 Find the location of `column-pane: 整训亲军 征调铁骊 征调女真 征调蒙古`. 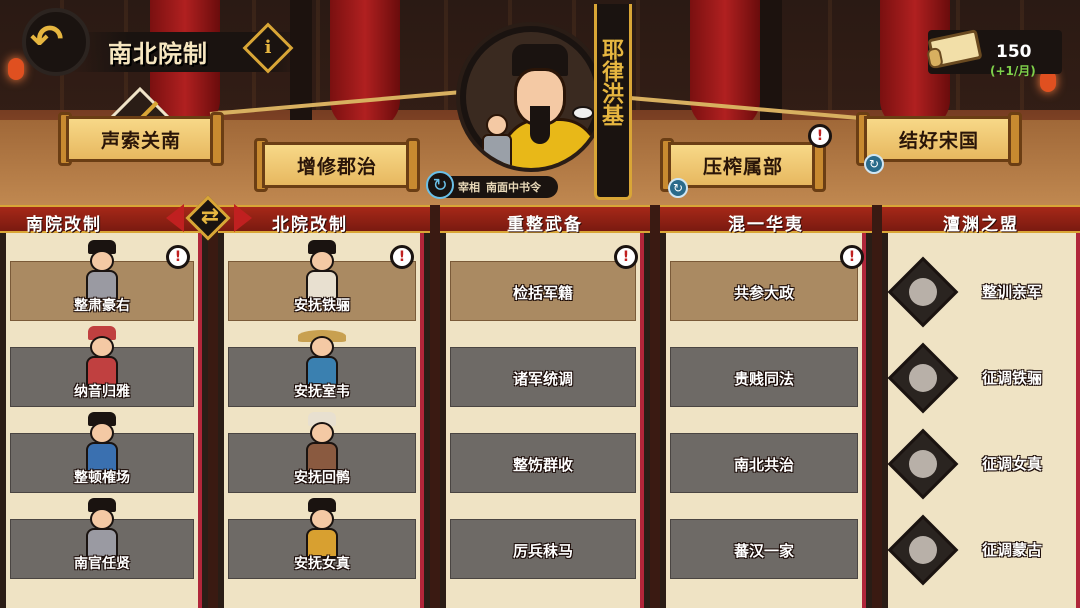

column-pane: 整训亲军 征调铁骊 征调女真 征调蒙古 is located at coordinates (981, 420).